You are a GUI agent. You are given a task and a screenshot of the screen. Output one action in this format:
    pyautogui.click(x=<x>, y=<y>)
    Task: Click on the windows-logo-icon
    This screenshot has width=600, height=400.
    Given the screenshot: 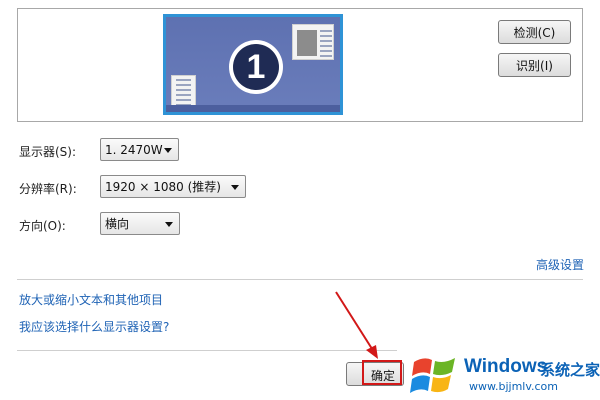 What is the action you would take?
    pyautogui.click(x=432, y=375)
    